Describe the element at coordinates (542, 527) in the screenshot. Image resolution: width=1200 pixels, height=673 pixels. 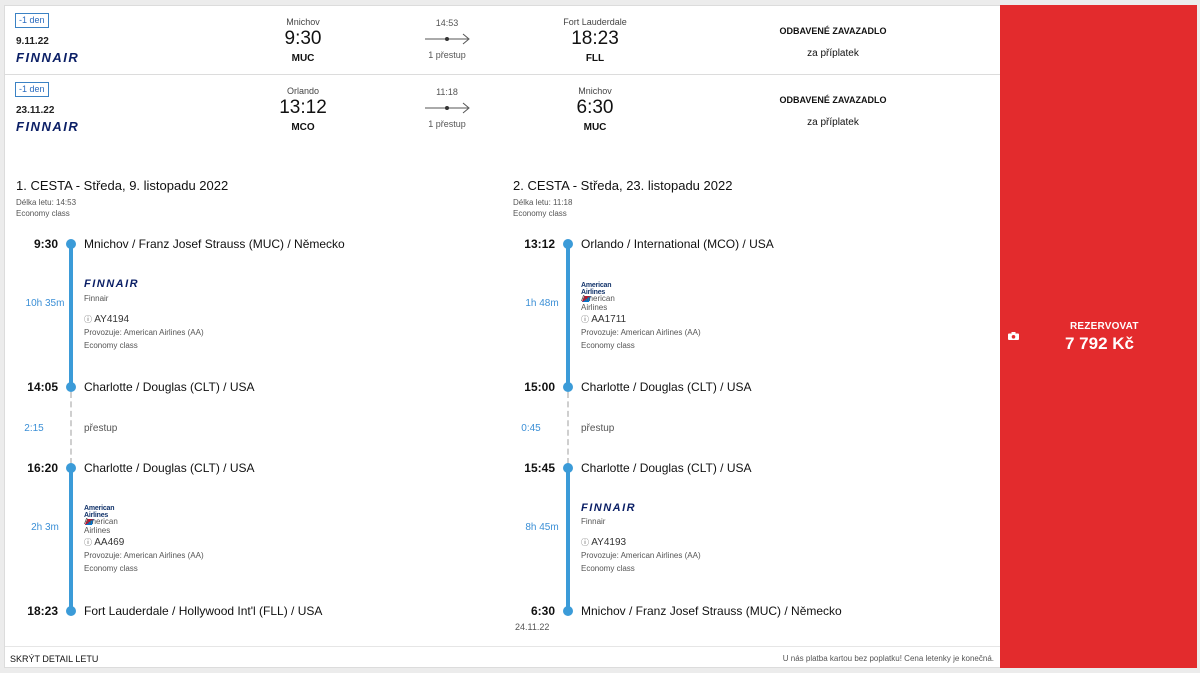
I see `segment-duration: 8h 45m` at that location.